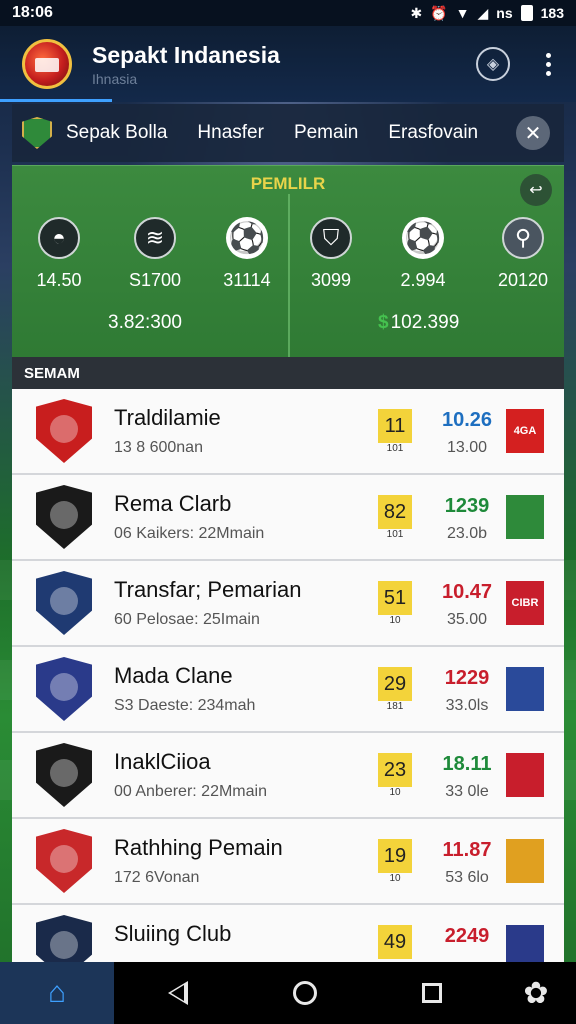 Image resolution: width=576 pixels, height=1024 pixels. What do you see at coordinates (187, 619) in the screenshot?
I see `club-meta: 60 Pelosae: 25Imain` at bounding box center [187, 619].